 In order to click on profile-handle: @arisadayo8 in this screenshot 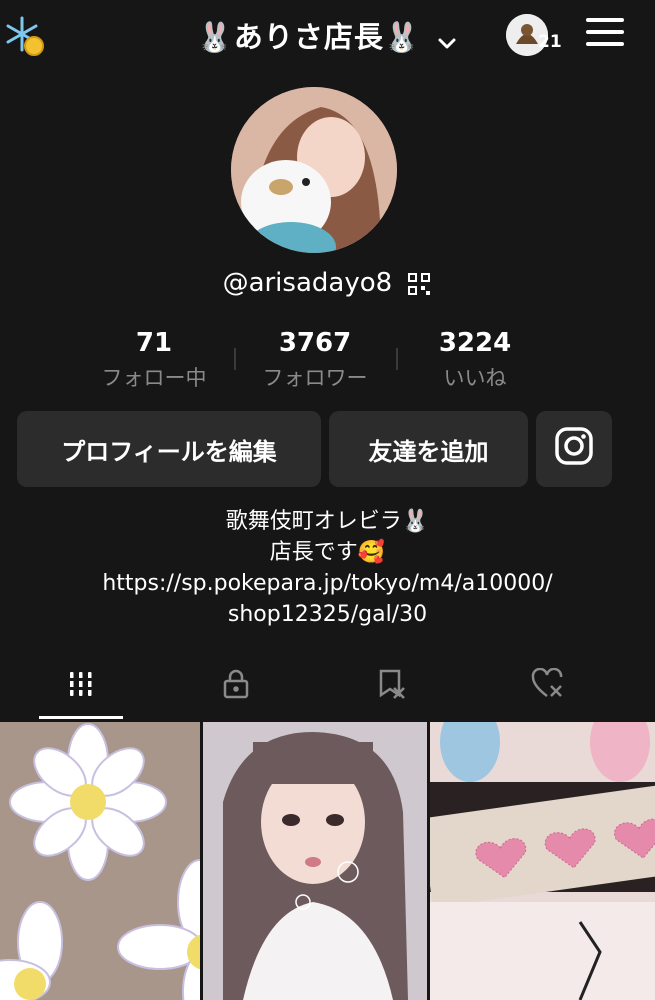, I will do `click(307, 283)`.